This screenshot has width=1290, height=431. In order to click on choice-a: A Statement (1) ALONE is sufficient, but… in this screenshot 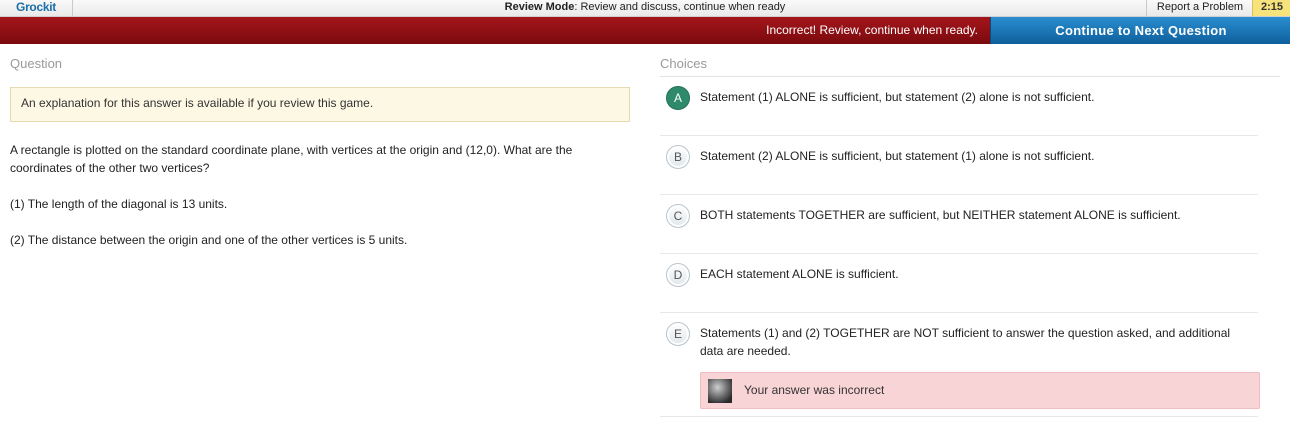, I will do `click(959, 111)`.